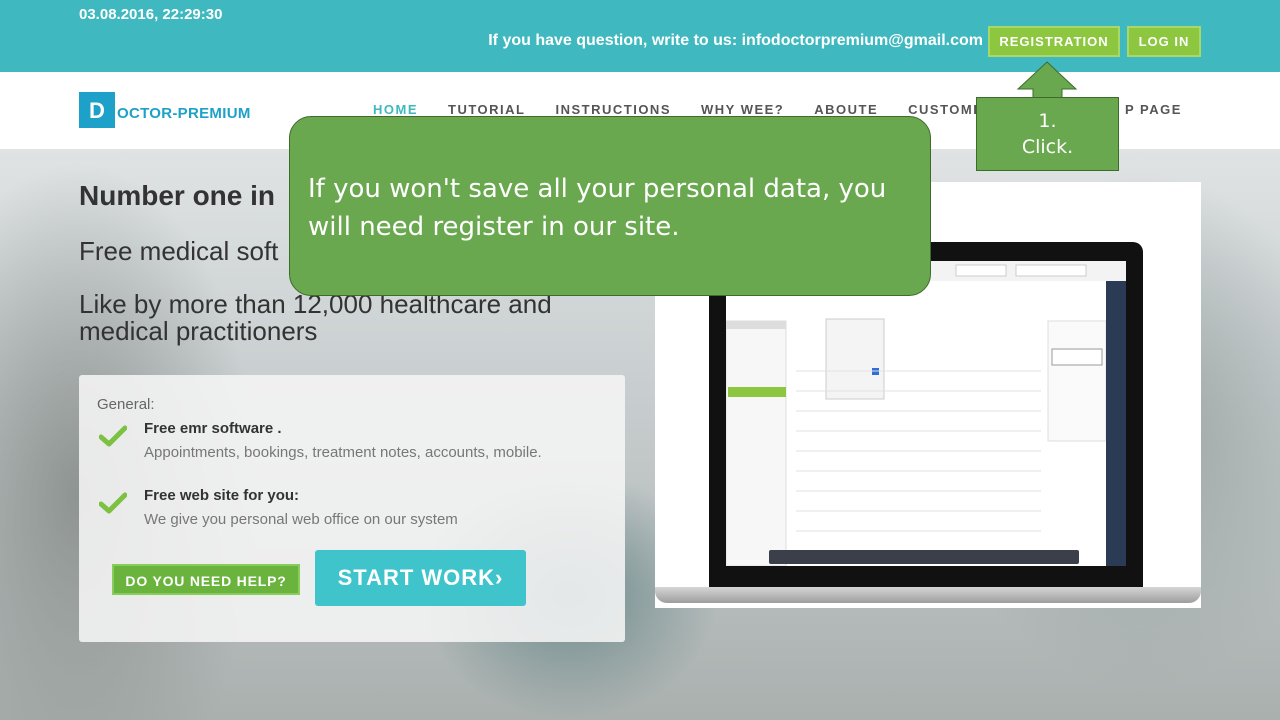  Describe the element at coordinates (1054, 41) in the screenshot. I see `registration-button: REGISTRATION` at that location.